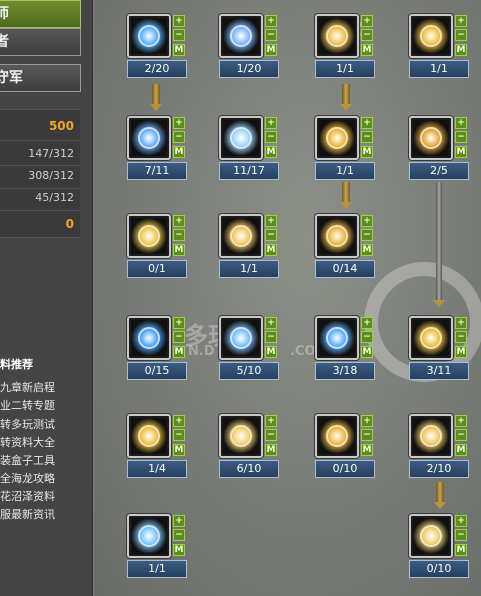 The image size is (481, 596). I want to click on link-8: 服最新资讯, so click(27, 514).